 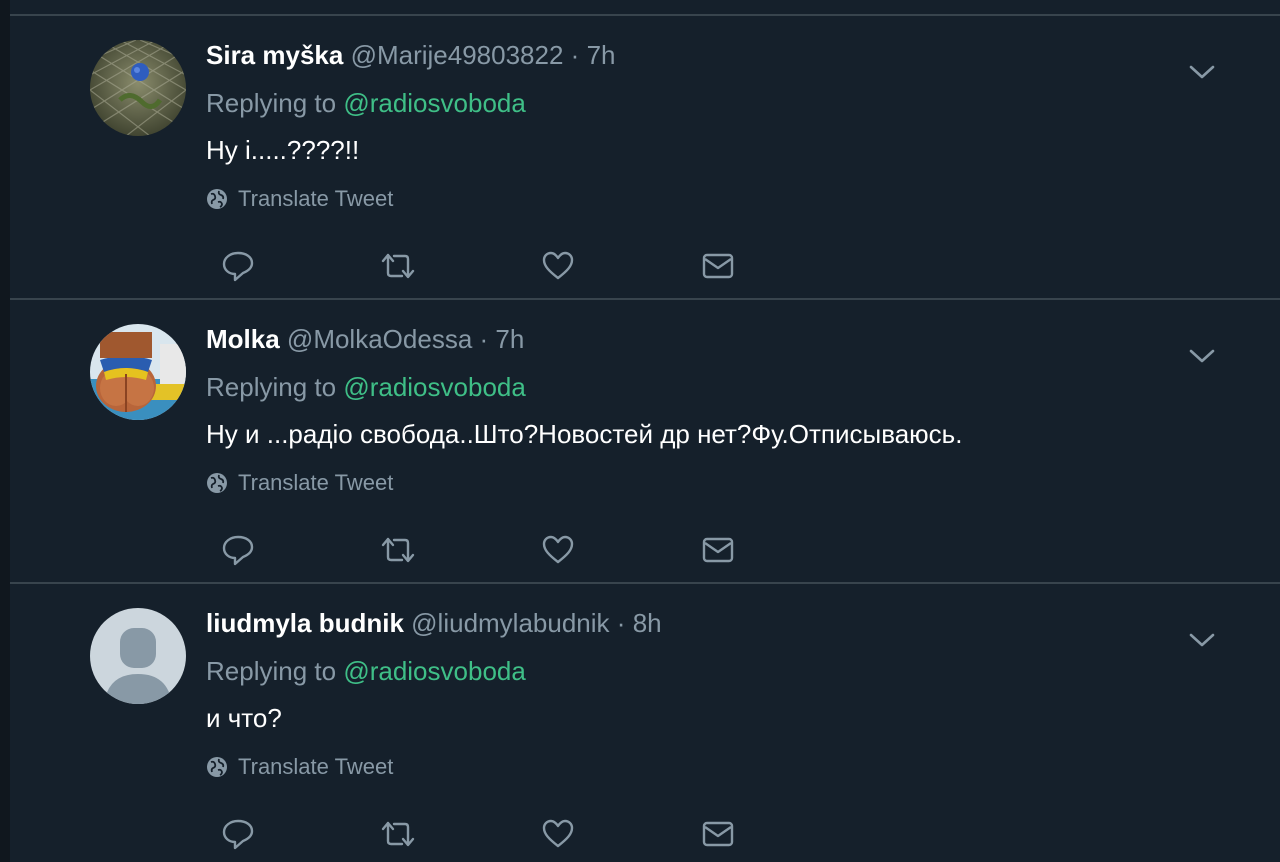 What do you see at coordinates (244, 718) in the screenshot?
I see `tweet-text: и что?` at bounding box center [244, 718].